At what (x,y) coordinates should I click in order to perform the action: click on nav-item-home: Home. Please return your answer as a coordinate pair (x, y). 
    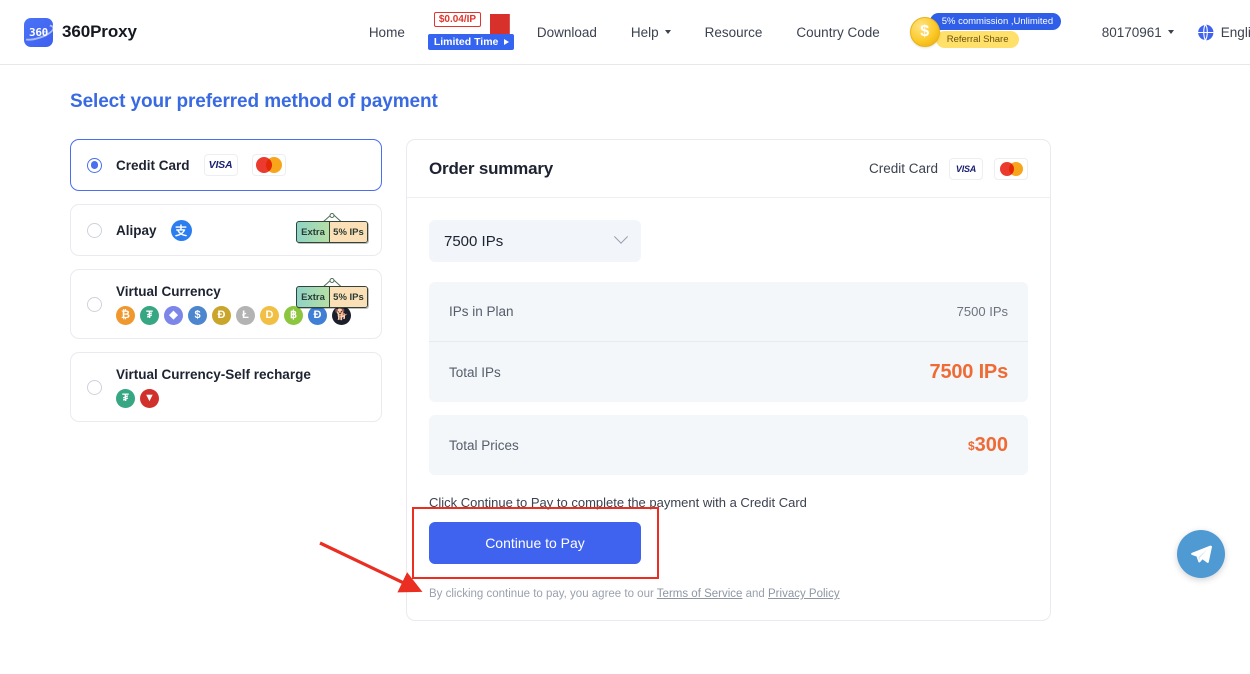
    Looking at the image, I should click on (387, 32).